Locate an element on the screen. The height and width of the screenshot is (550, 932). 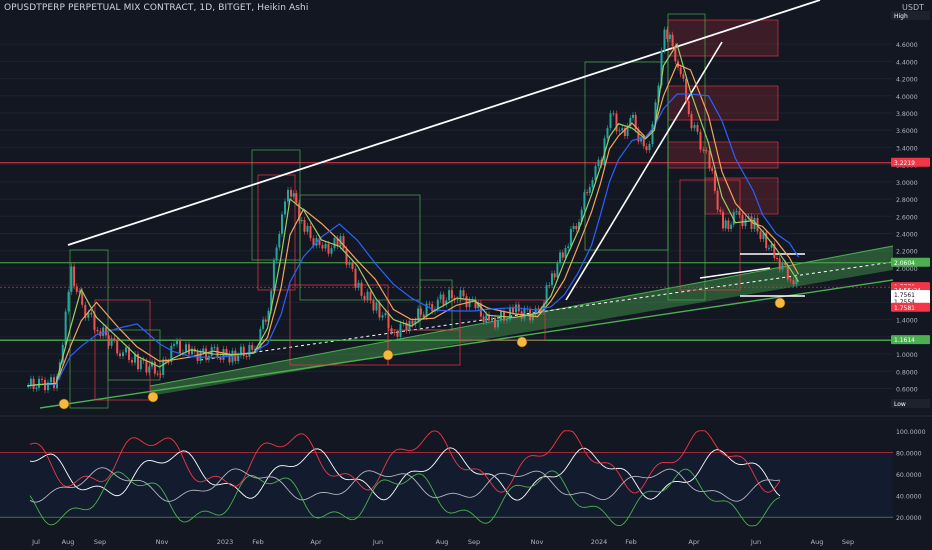
price-tick: 3.4000 is located at coordinates (907, 148).